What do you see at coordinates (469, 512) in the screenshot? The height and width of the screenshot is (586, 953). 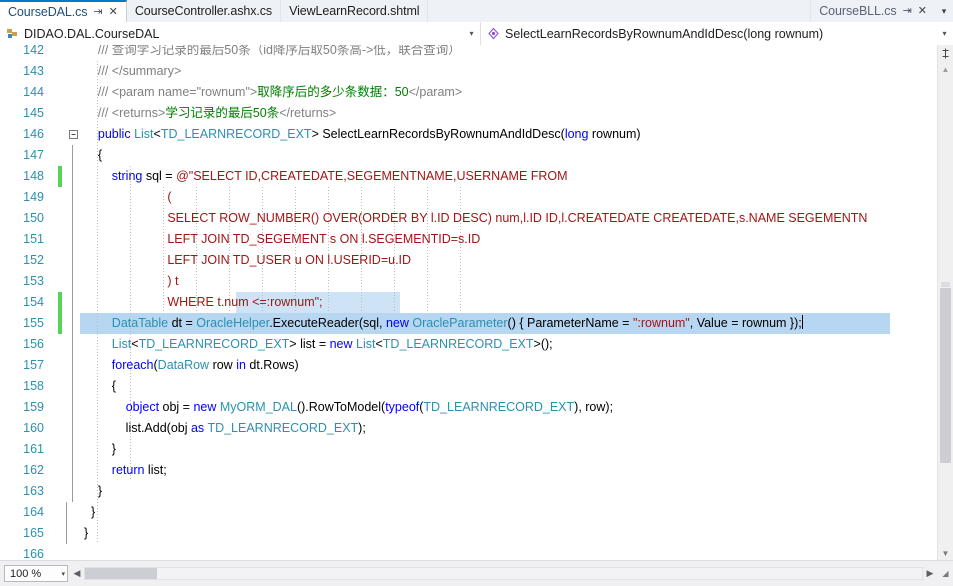 I see `code-line: 164 }` at bounding box center [469, 512].